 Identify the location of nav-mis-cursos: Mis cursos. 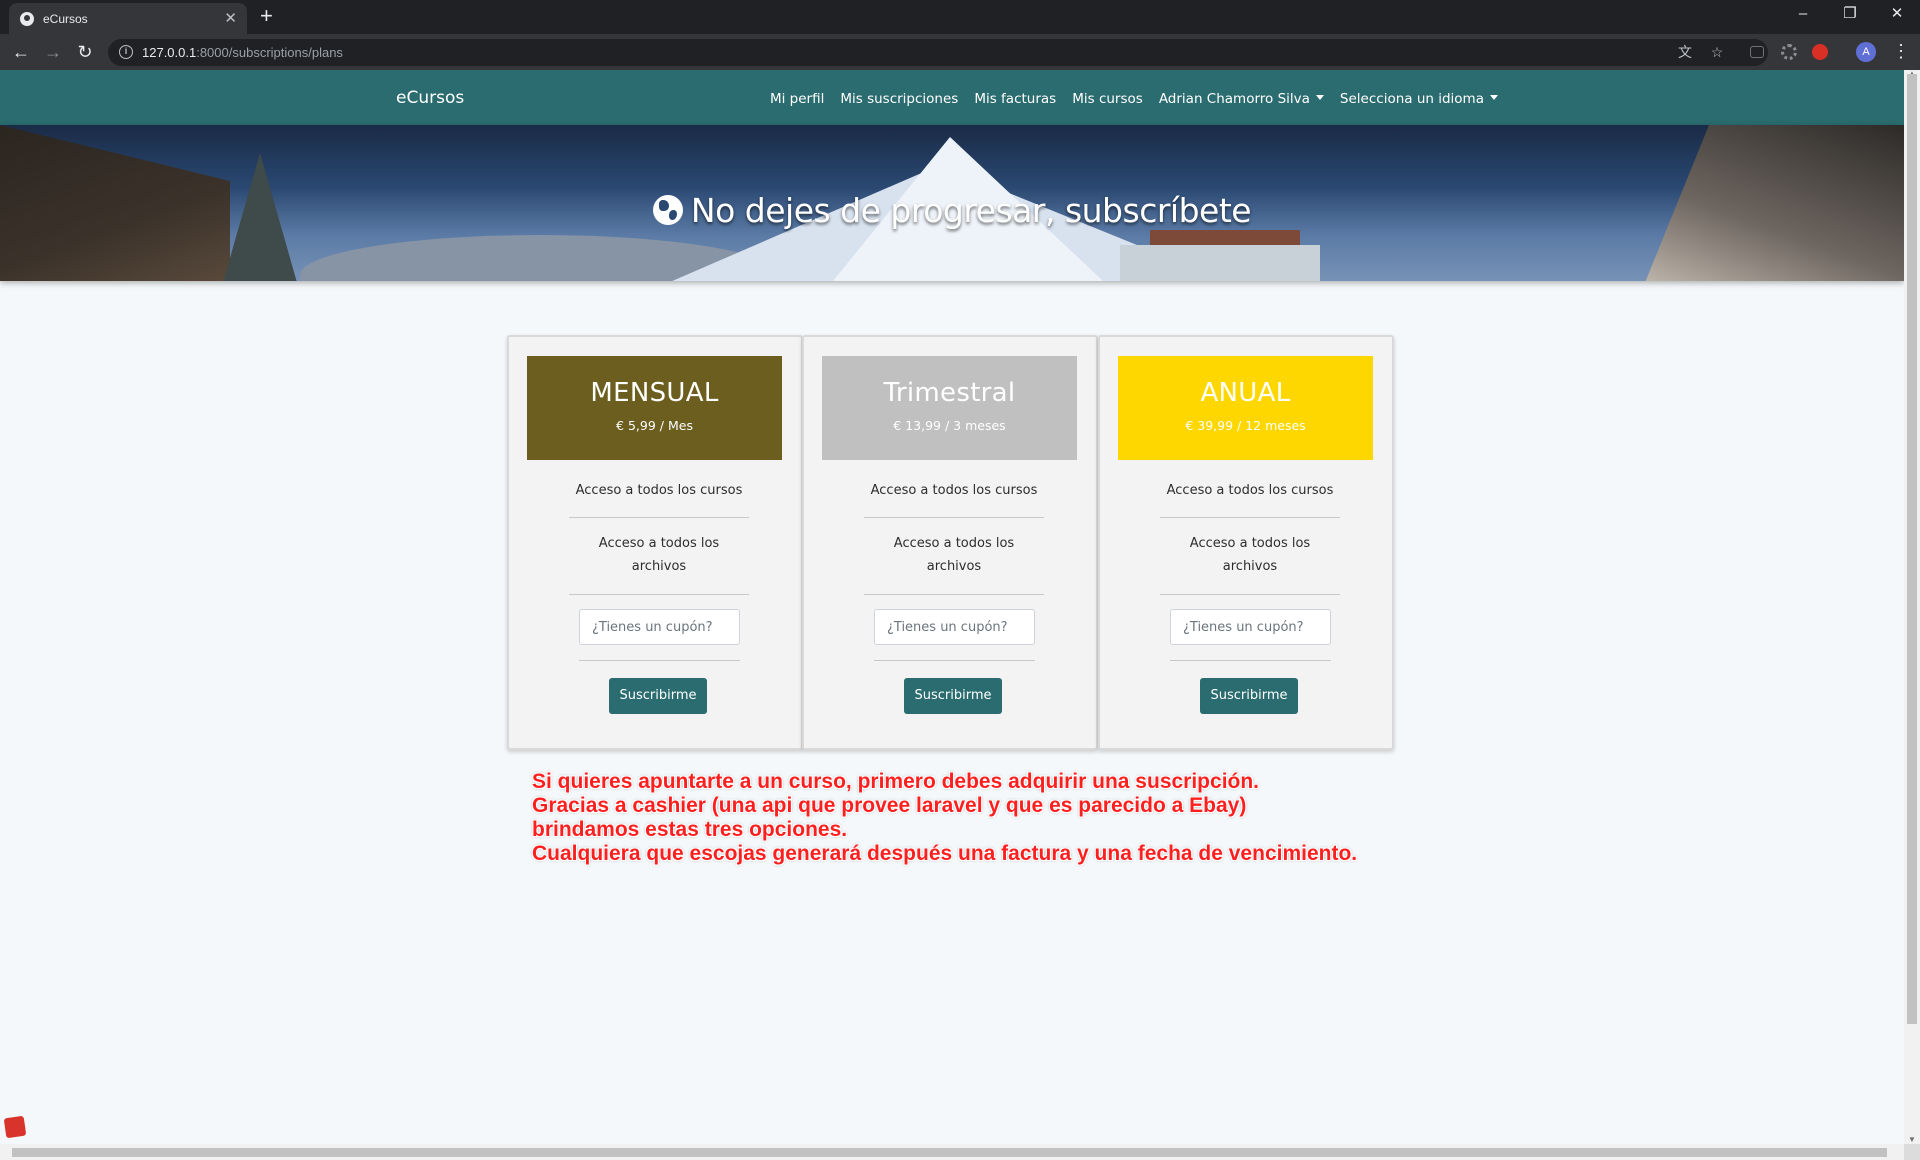
(1107, 99).